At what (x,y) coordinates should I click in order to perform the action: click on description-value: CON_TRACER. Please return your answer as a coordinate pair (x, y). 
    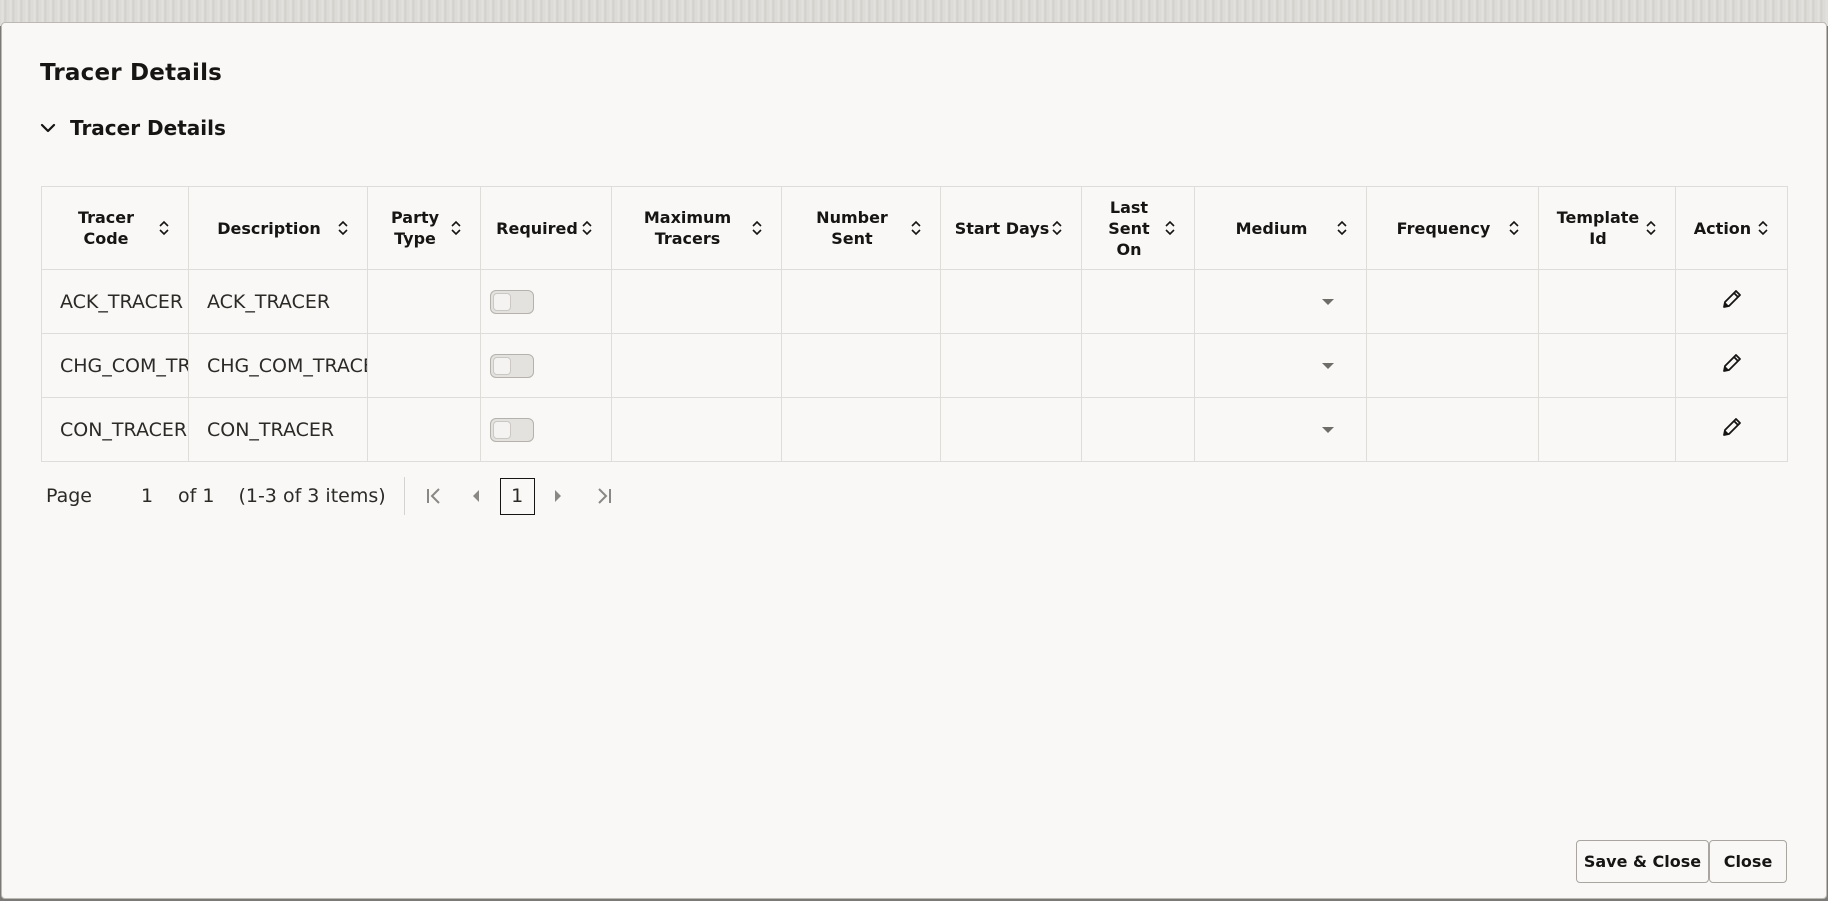
    Looking at the image, I should click on (271, 429).